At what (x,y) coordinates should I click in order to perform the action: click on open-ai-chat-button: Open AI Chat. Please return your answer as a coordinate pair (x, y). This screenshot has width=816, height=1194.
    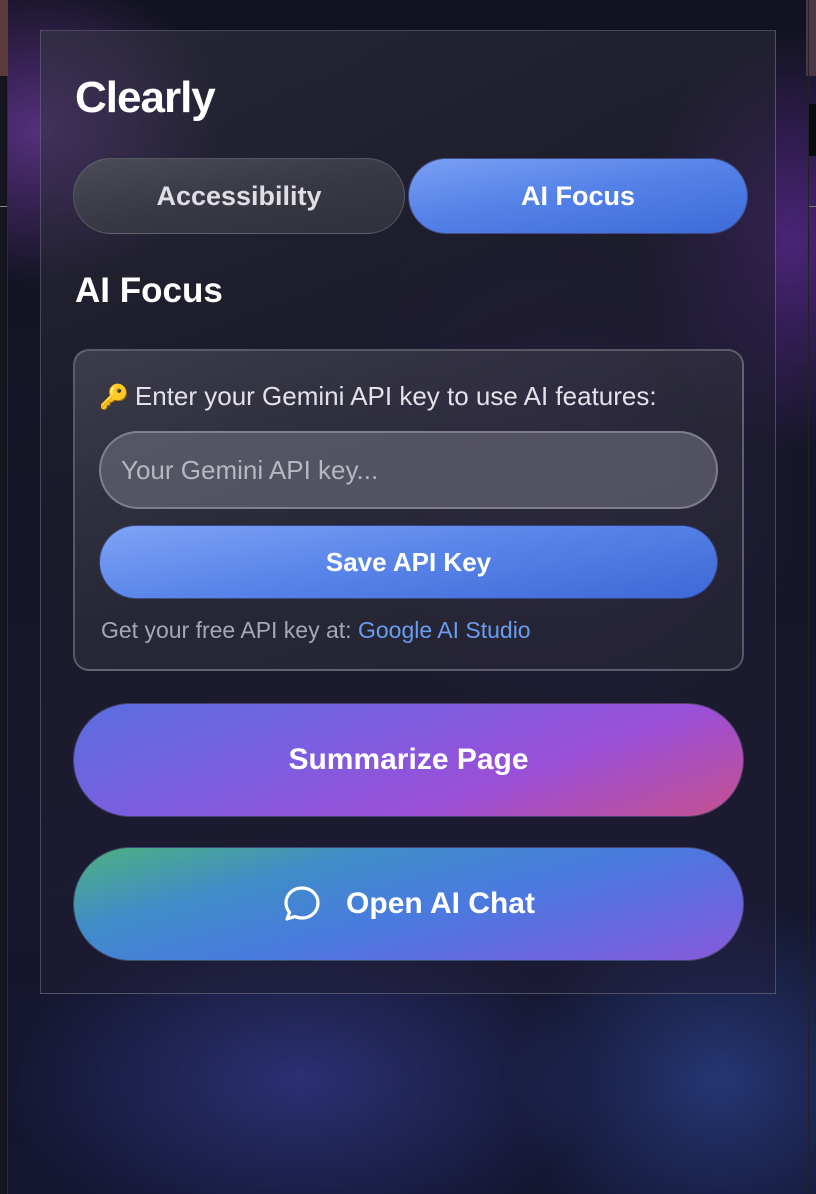
    Looking at the image, I should click on (408, 904).